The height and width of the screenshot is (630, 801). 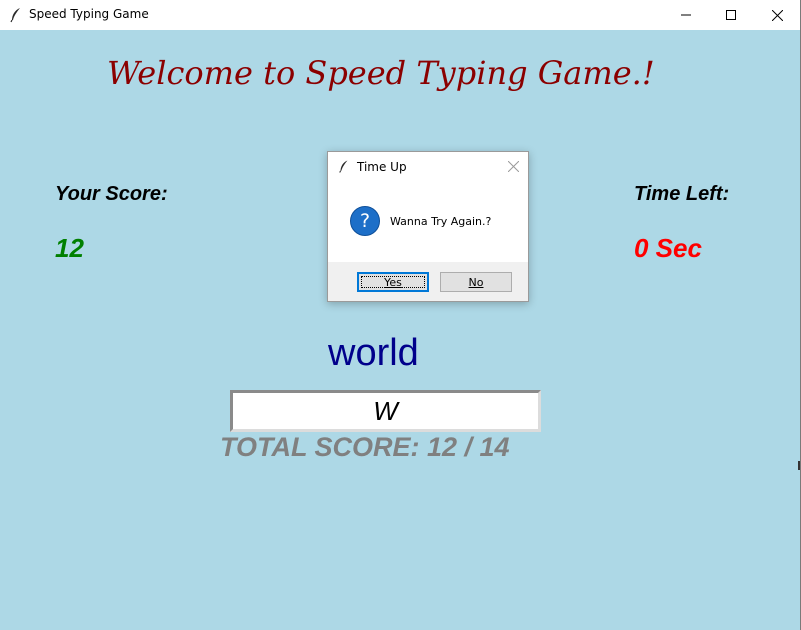 I want to click on maximize-button, so click(x=731, y=15).